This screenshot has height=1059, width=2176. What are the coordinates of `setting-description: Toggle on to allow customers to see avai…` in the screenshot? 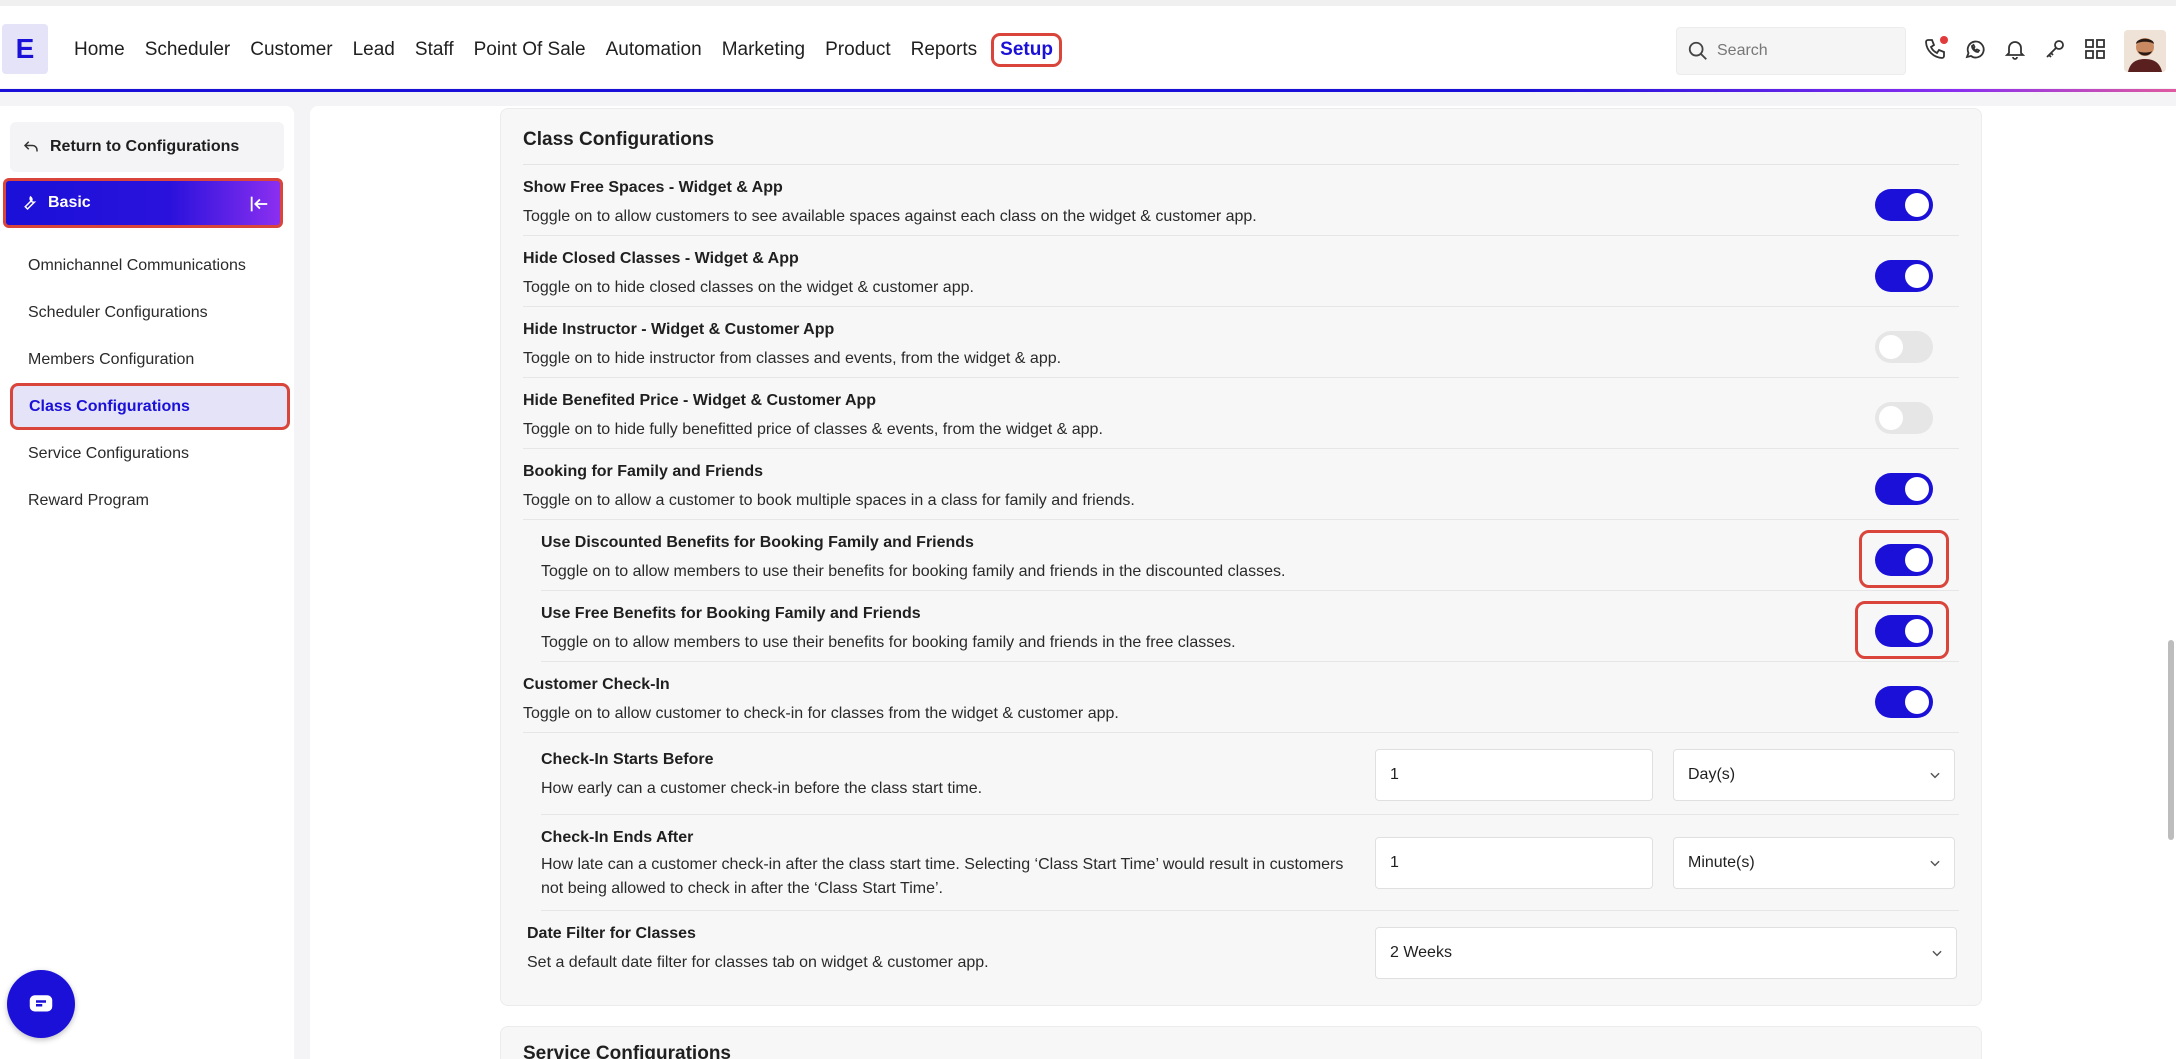 It's located at (890, 216).